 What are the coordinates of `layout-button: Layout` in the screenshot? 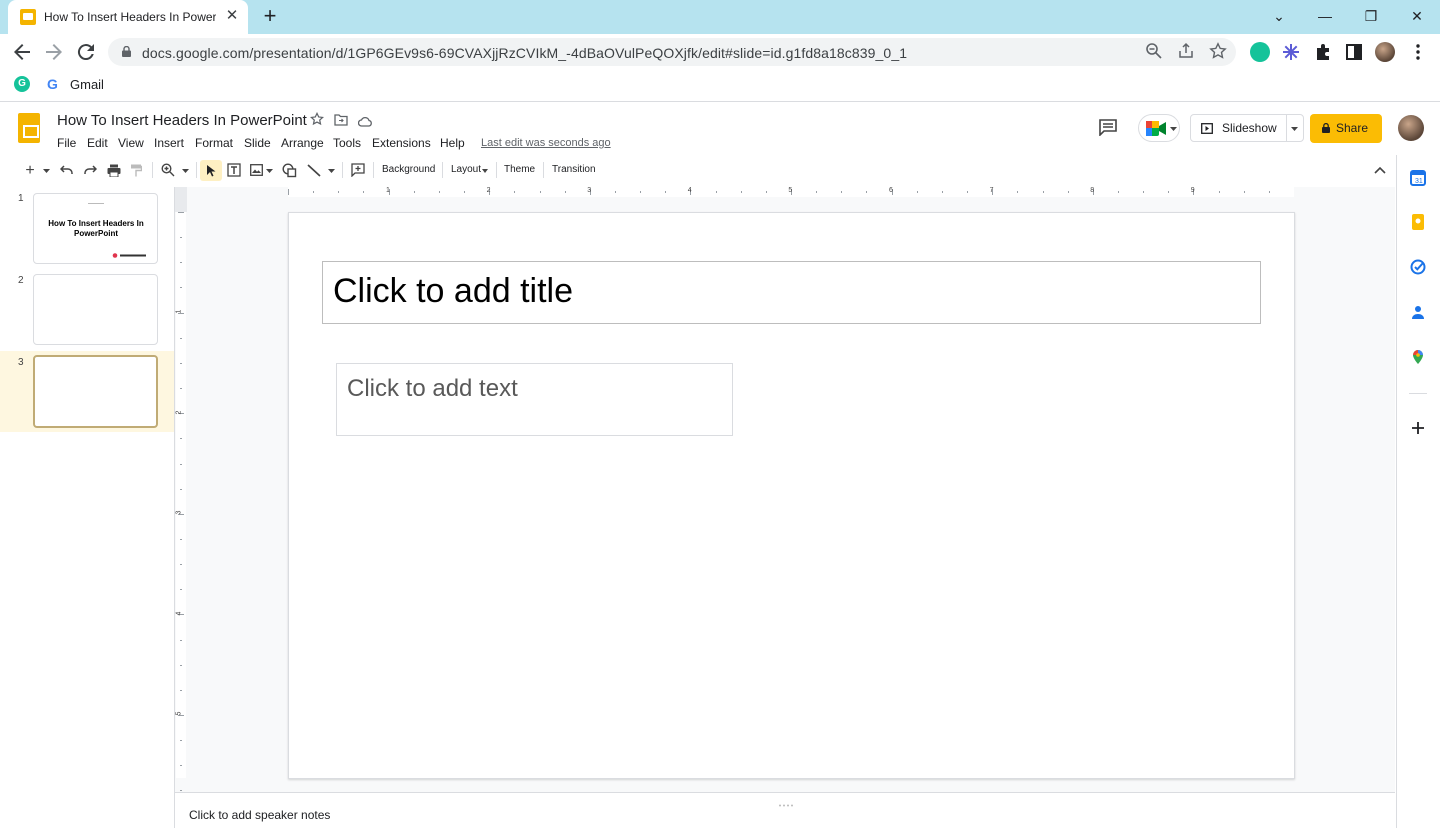 It's located at (466, 169).